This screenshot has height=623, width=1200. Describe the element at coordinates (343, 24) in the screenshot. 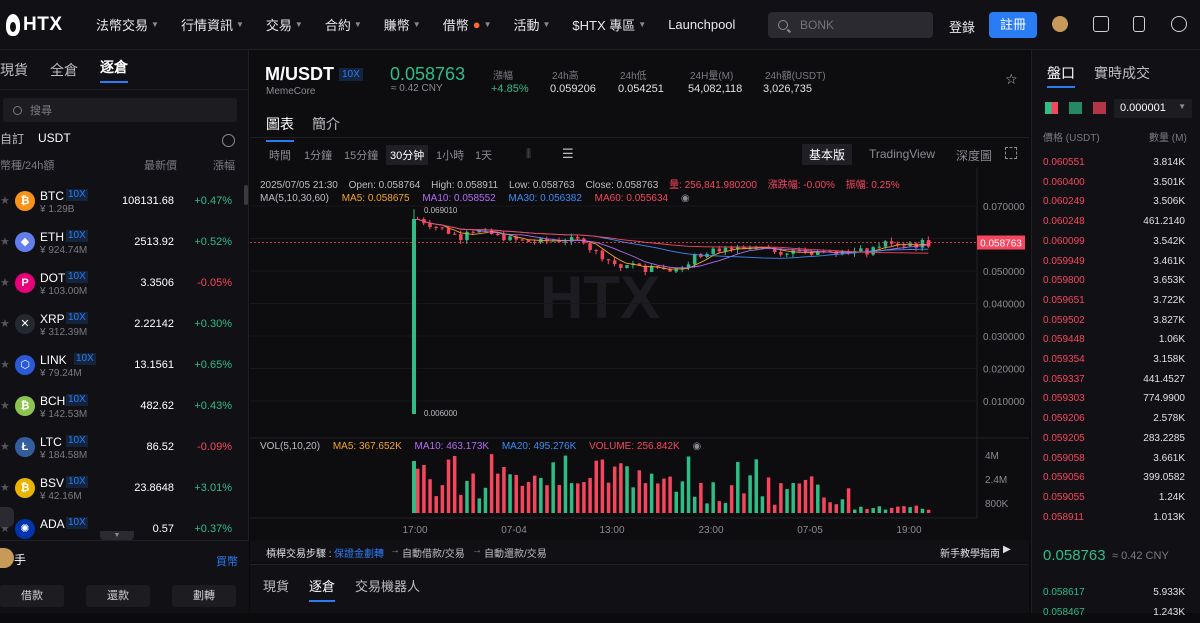

I see `nav-futures: 合約 ▼` at that location.